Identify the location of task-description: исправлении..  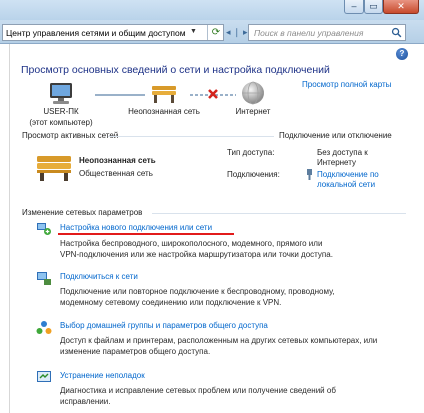
(85, 401).